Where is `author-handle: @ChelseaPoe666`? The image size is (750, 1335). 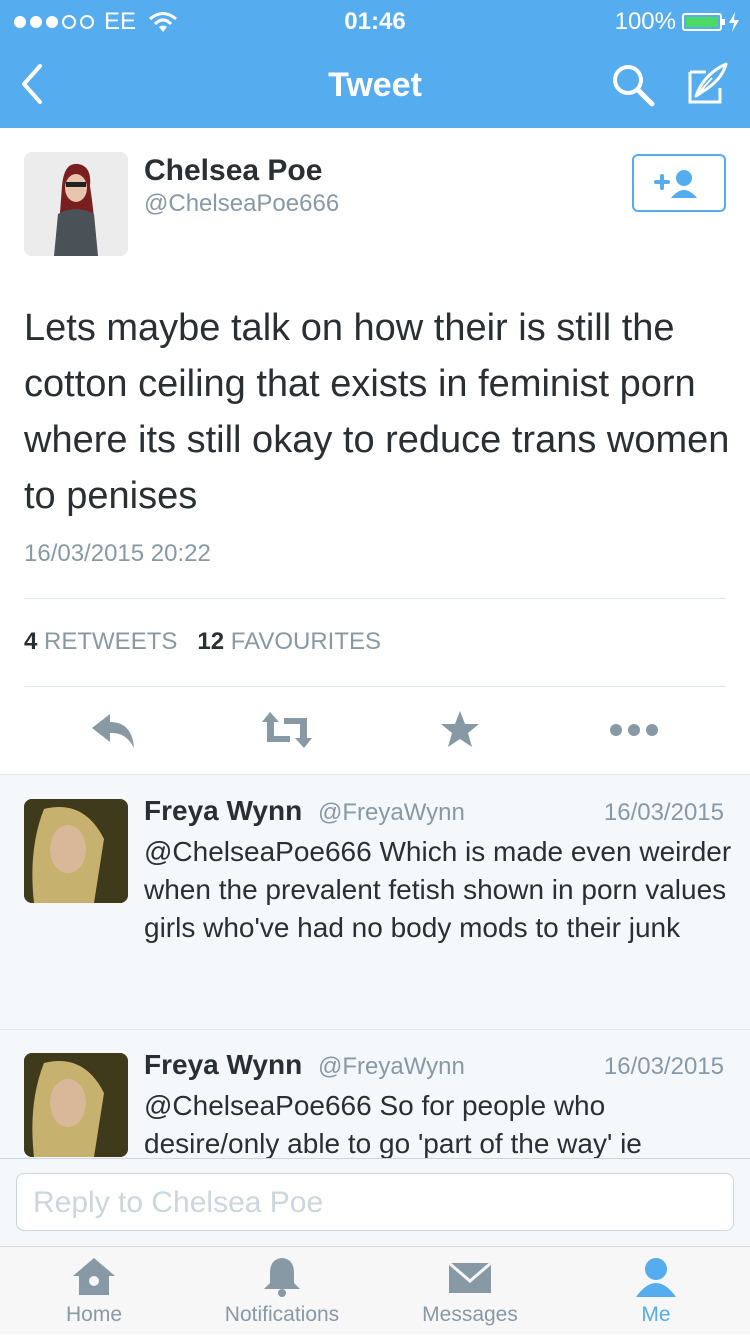 author-handle: @ChelseaPoe666 is located at coordinates (241, 204).